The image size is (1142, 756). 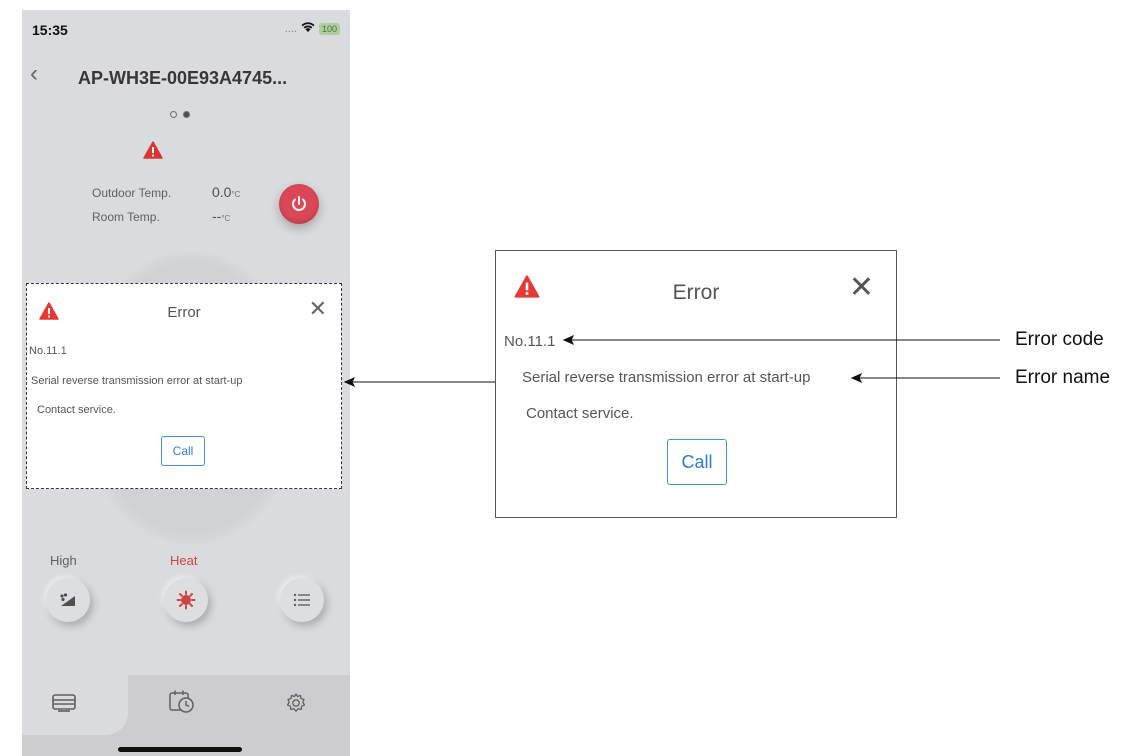 I want to click on callout-lines, so click(x=671, y=361).